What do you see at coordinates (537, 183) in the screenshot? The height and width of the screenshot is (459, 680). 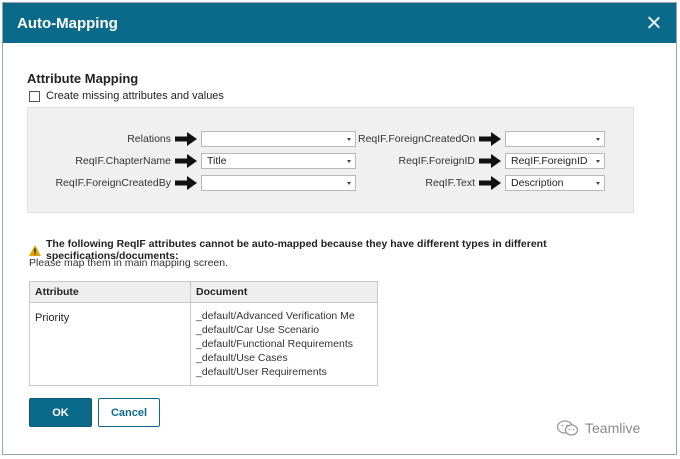 I see `select-value: Description` at bounding box center [537, 183].